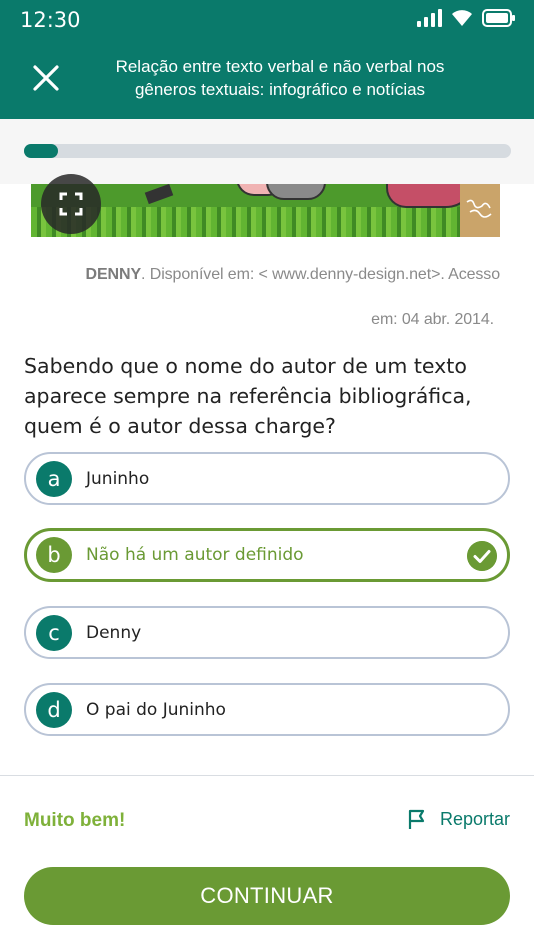 This screenshot has width=534, height=950. What do you see at coordinates (265, 222) in the screenshot?
I see `grass-illustration` at bounding box center [265, 222].